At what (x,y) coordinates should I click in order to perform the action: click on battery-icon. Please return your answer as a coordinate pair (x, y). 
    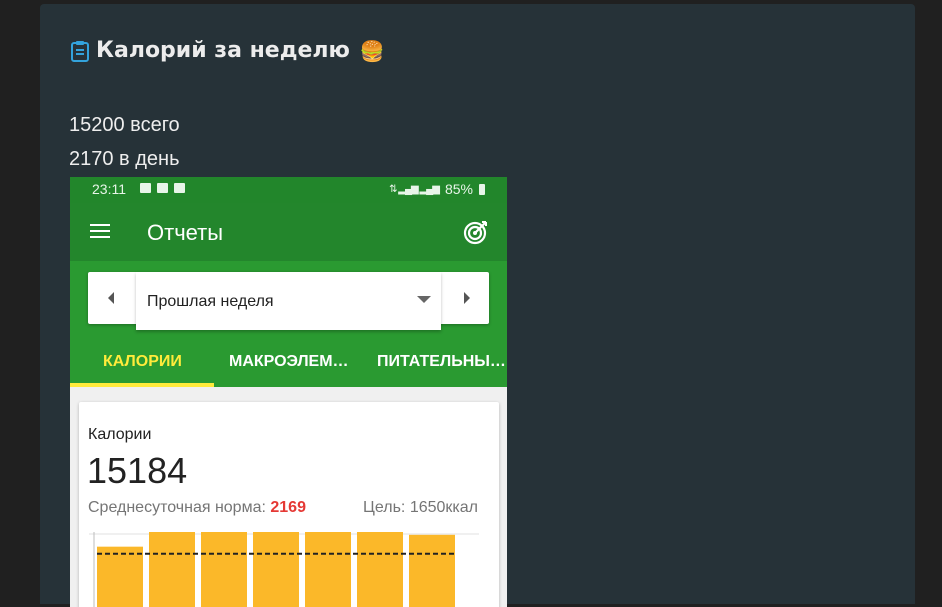
    Looking at the image, I should click on (482, 189).